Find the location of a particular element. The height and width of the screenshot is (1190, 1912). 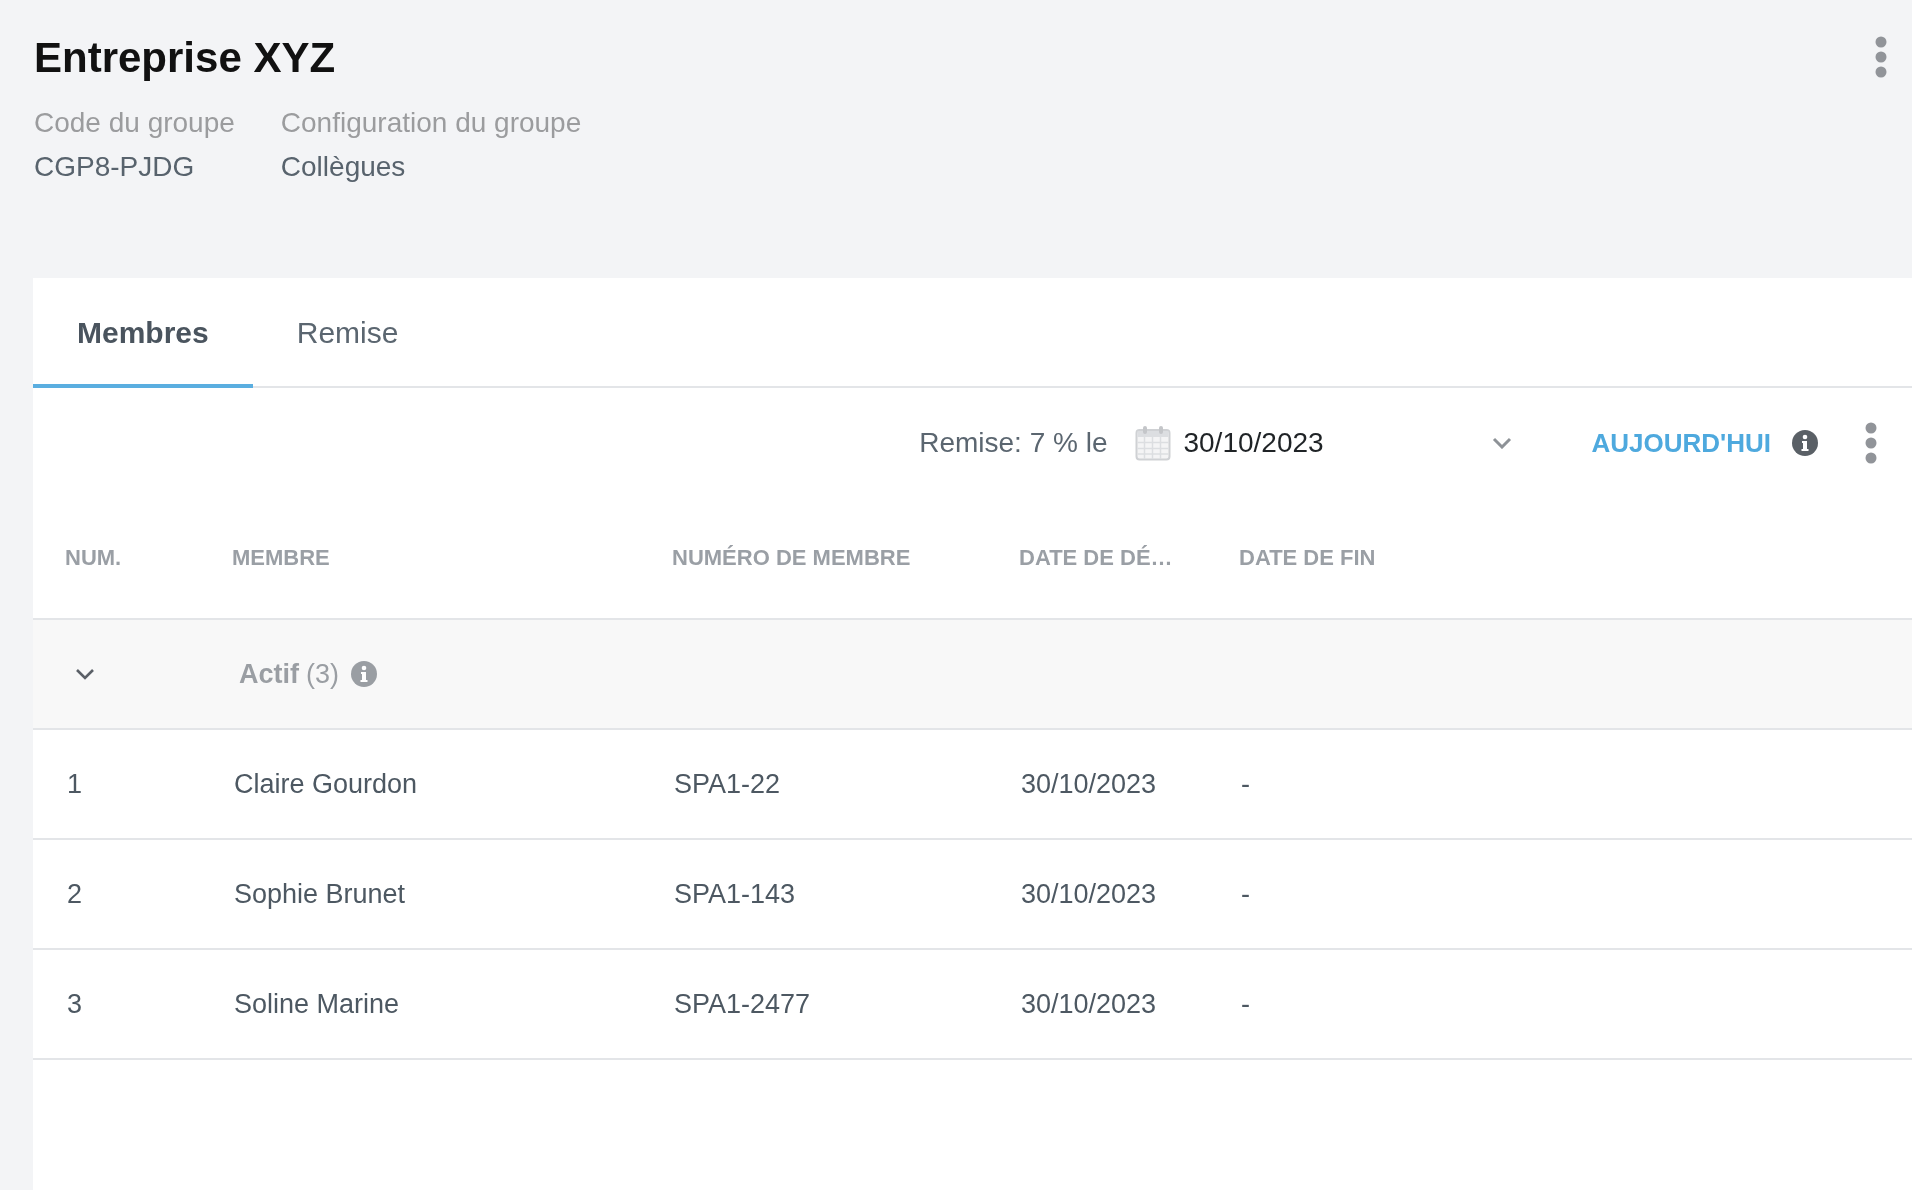

tab: Remise is located at coordinates (347, 333).